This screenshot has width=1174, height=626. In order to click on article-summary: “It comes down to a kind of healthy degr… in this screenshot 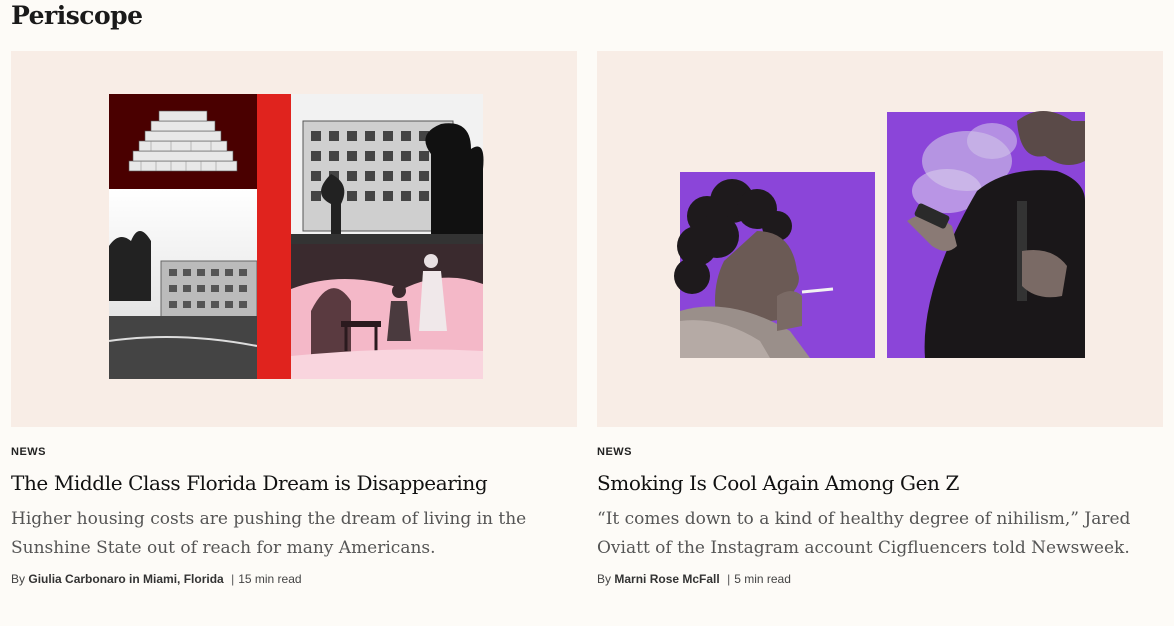, I will do `click(864, 533)`.